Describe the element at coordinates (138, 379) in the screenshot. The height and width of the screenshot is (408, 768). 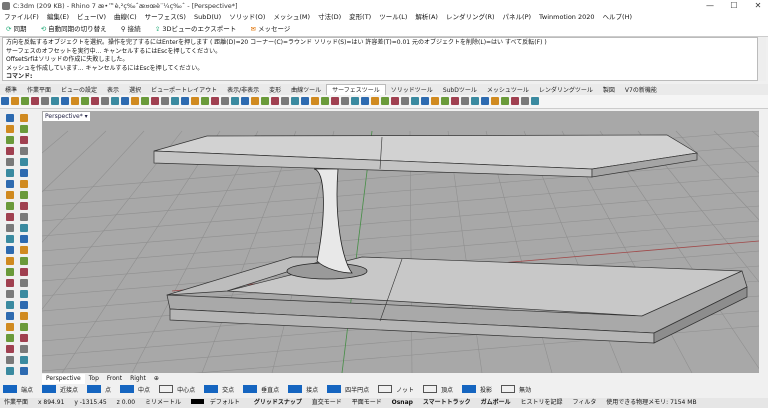
I see `view-tab-right: Right` at that location.